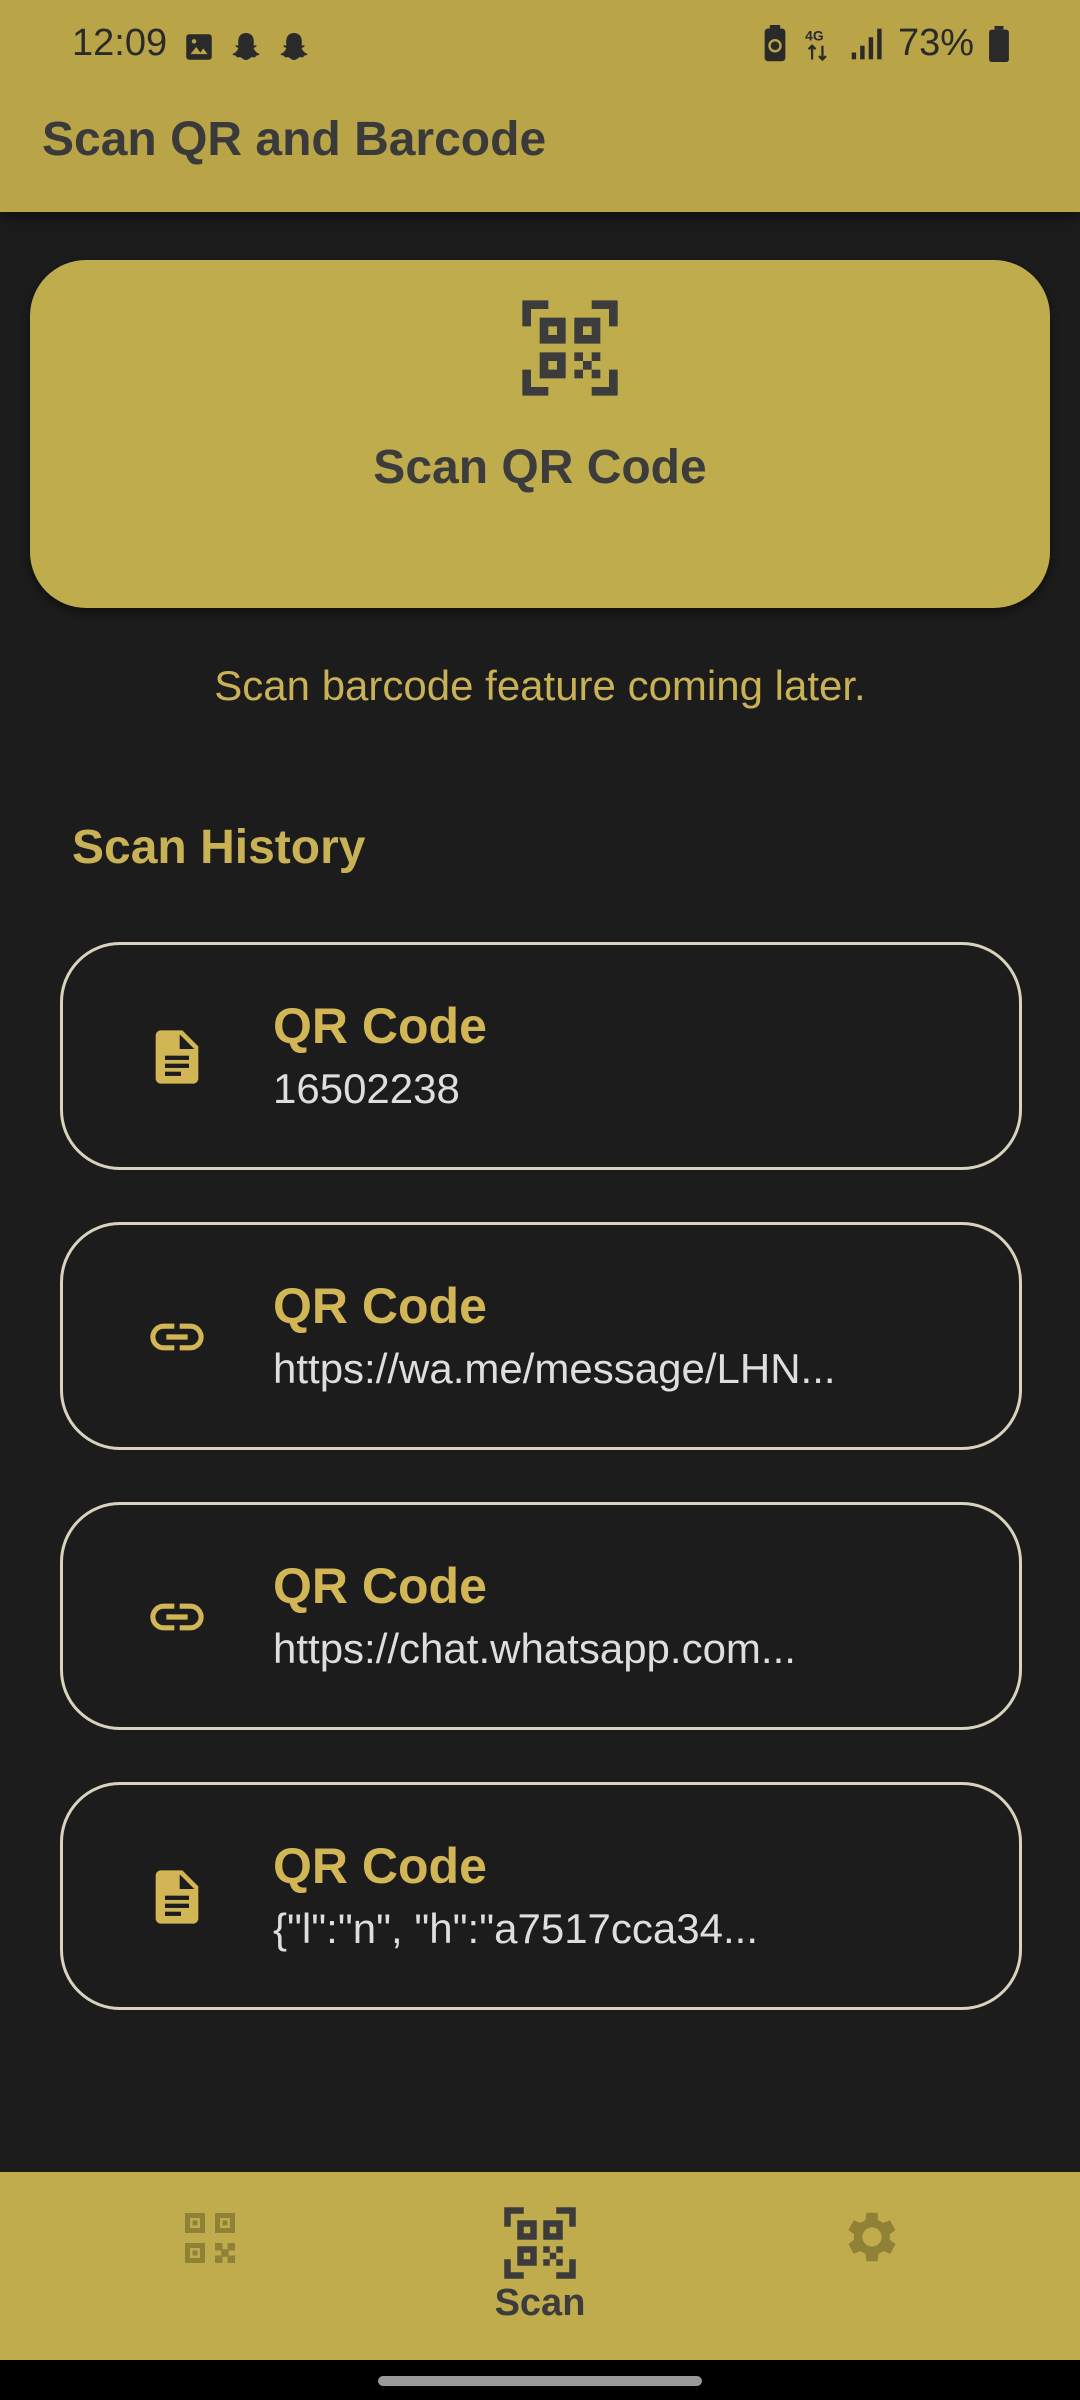  Describe the element at coordinates (999, 43) in the screenshot. I see `battery-icon` at that location.